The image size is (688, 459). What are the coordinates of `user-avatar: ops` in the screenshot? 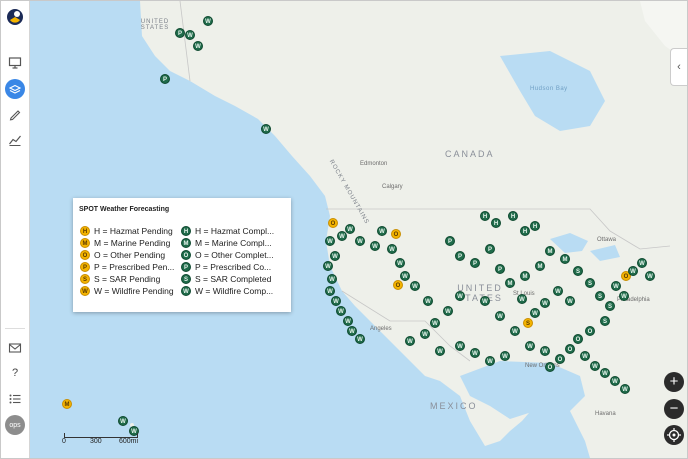 It's located at (15, 425).